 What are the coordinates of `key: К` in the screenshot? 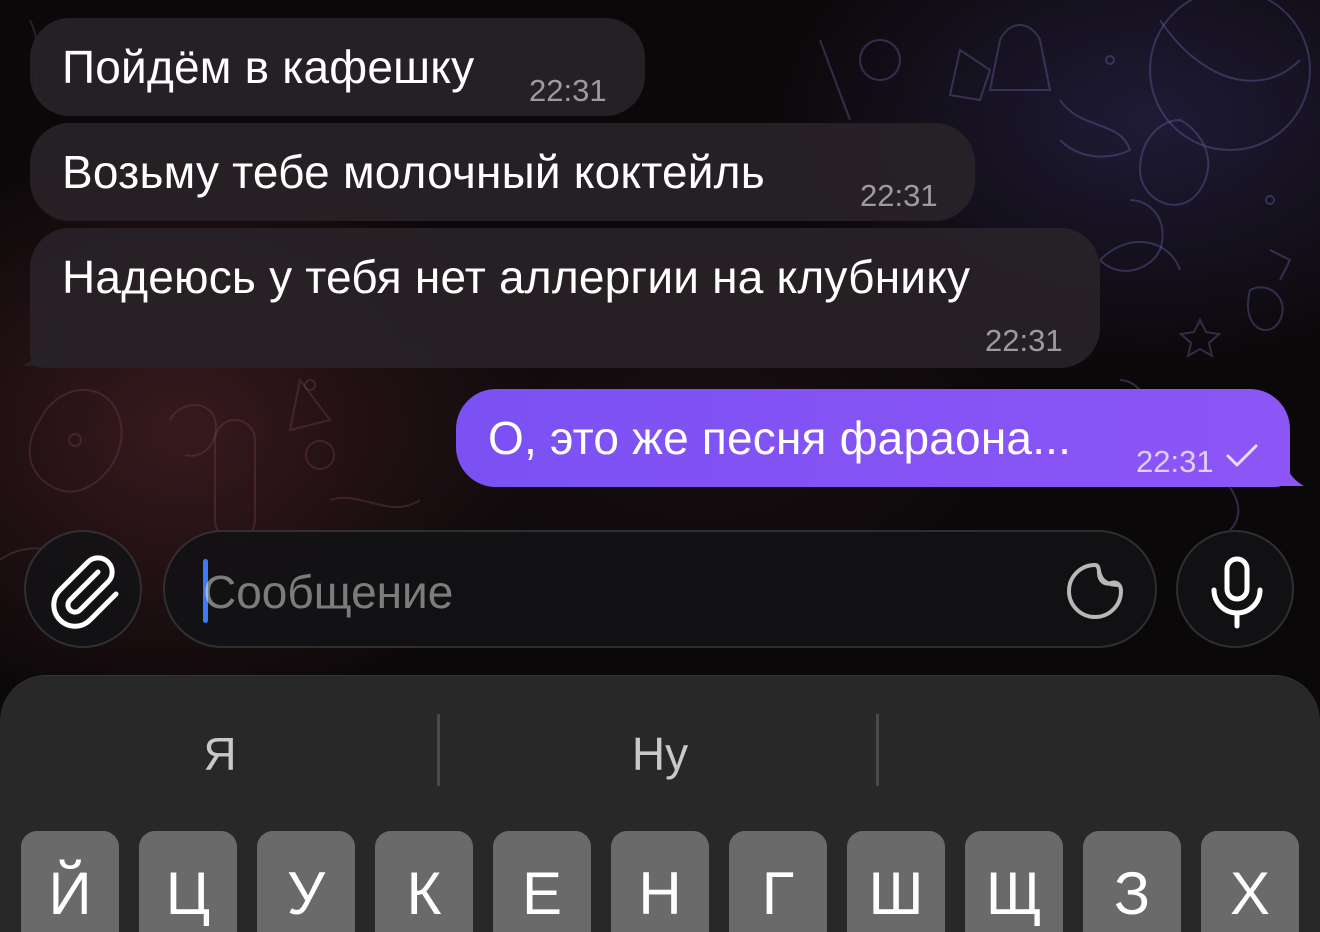 It's located at (424, 881).